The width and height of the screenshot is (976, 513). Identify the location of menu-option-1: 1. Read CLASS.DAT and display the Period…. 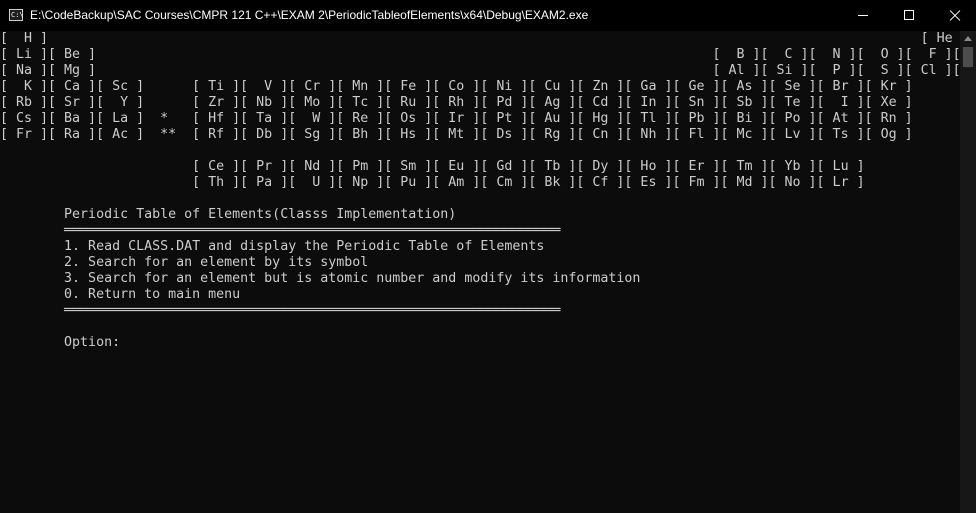
(272, 246).